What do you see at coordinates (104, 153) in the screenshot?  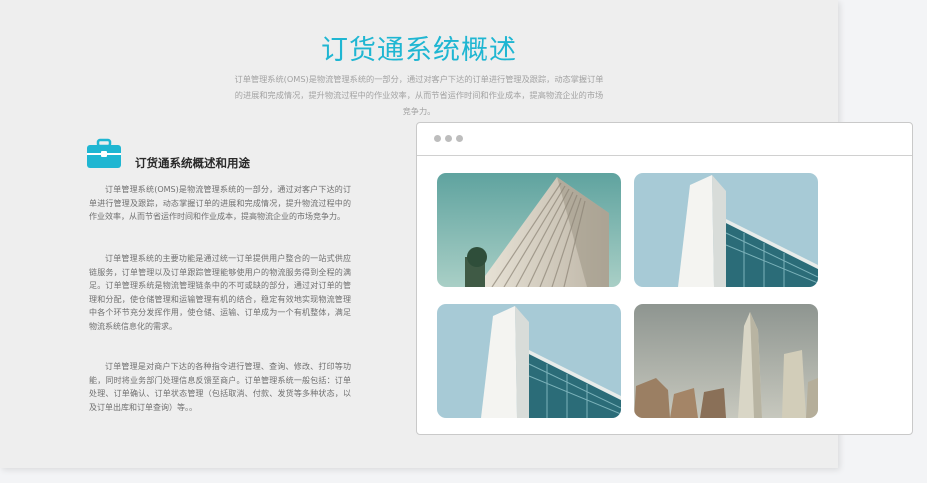 I see `briefcase-icon` at bounding box center [104, 153].